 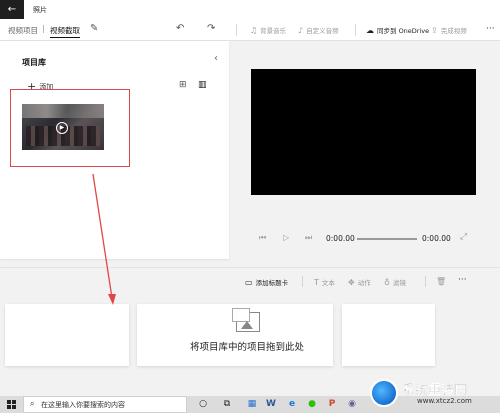 I want to click on delete-button: 🗑, so click(x=442, y=281).